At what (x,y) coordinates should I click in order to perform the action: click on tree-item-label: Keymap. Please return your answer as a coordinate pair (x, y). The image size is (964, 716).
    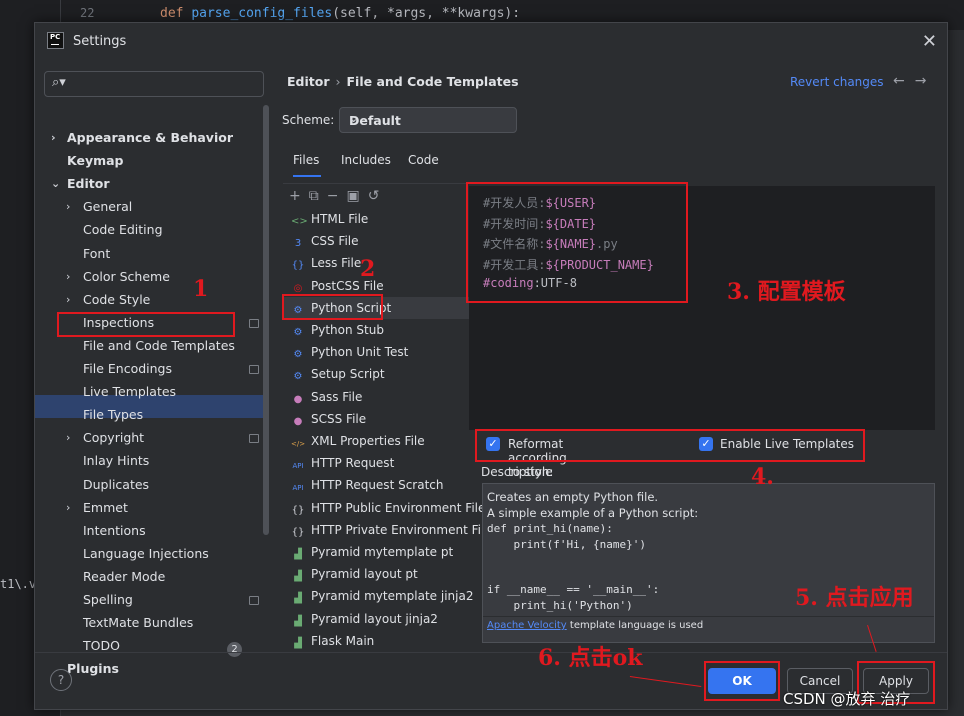
    Looking at the image, I should click on (95, 161).